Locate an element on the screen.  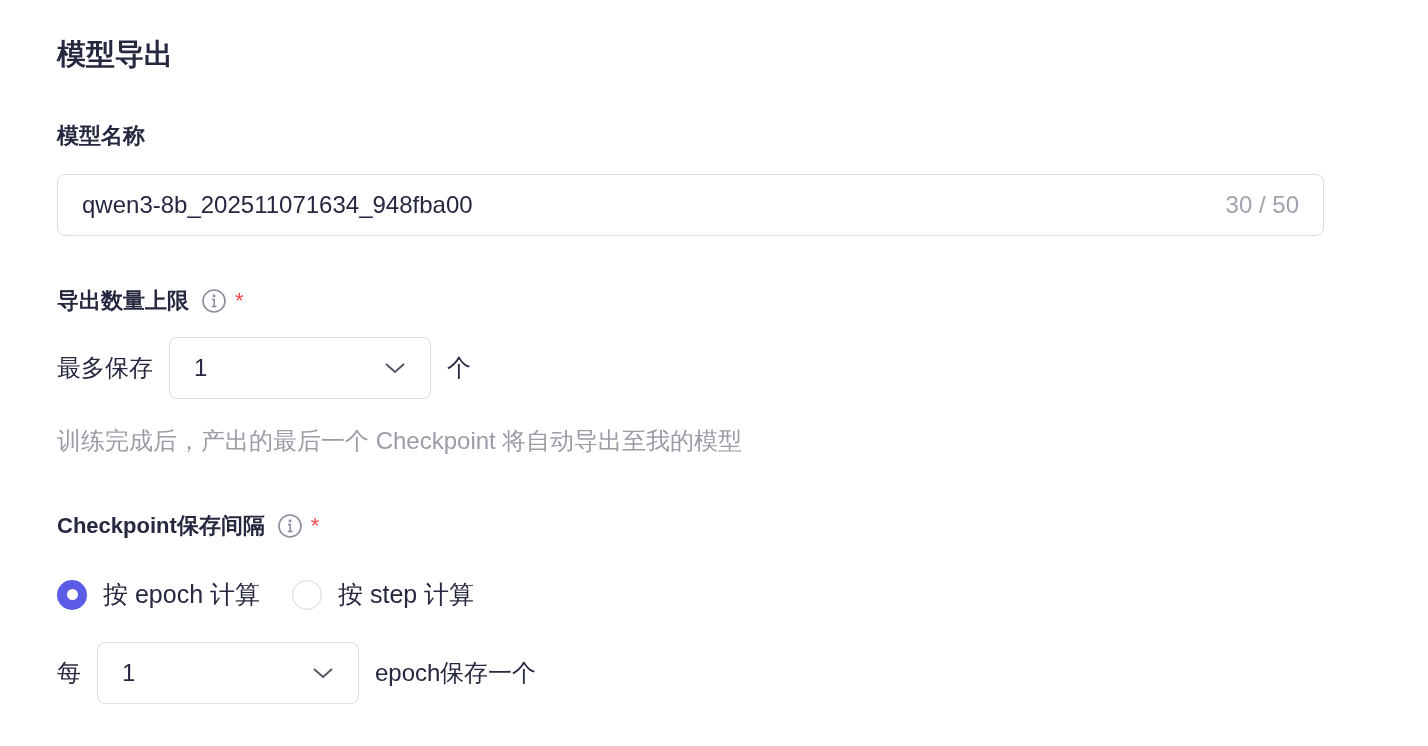
prefix-text: 最多保存 is located at coordinates (105, 368).